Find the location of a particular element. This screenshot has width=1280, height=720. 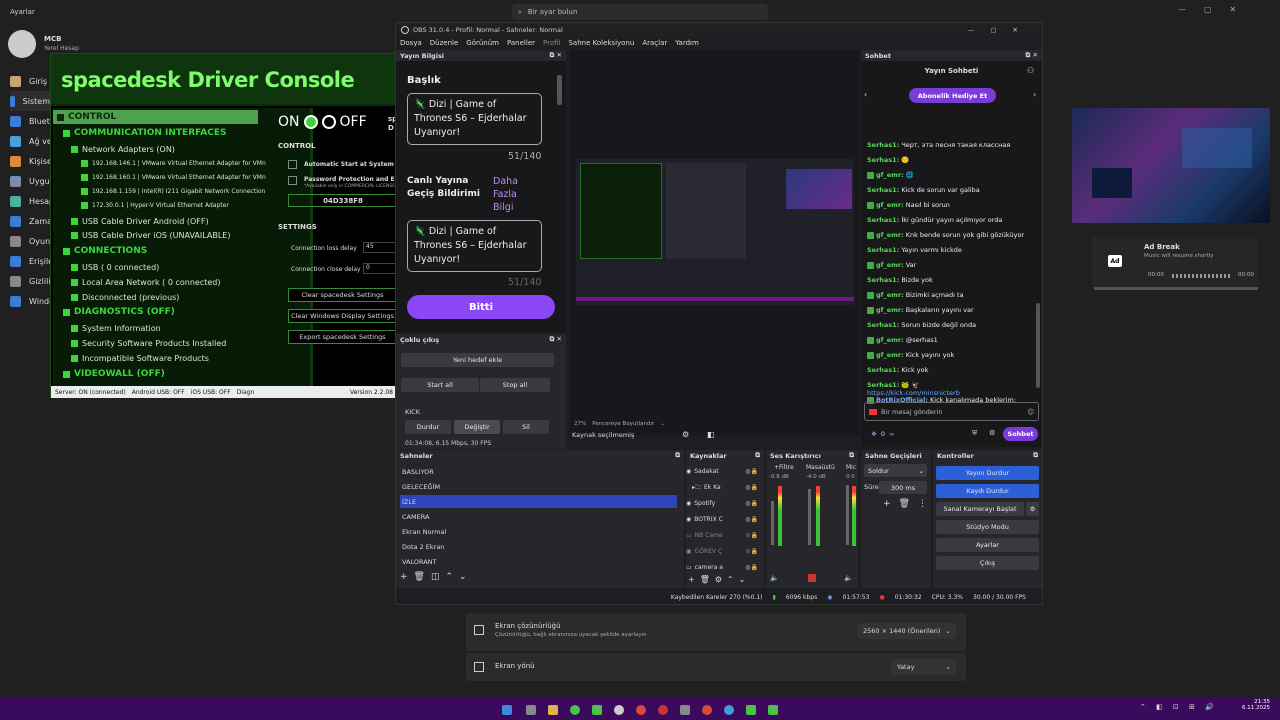

trash-icon: 🗑 is located at coordinates (419, 577).